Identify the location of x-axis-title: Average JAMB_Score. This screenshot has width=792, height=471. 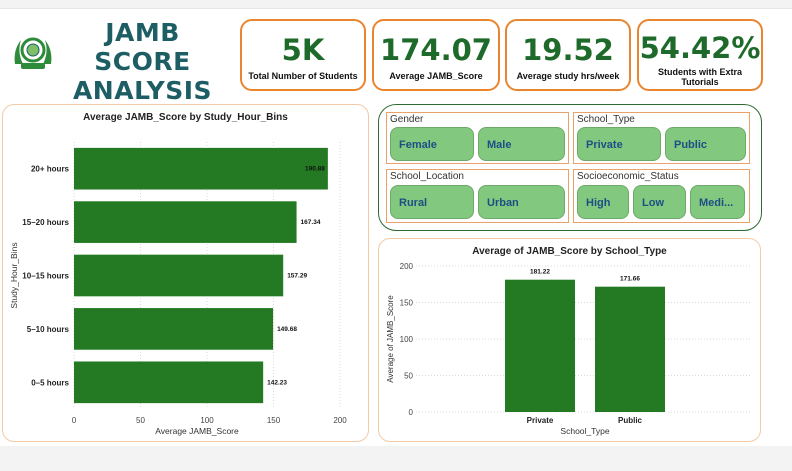
(197, 431).